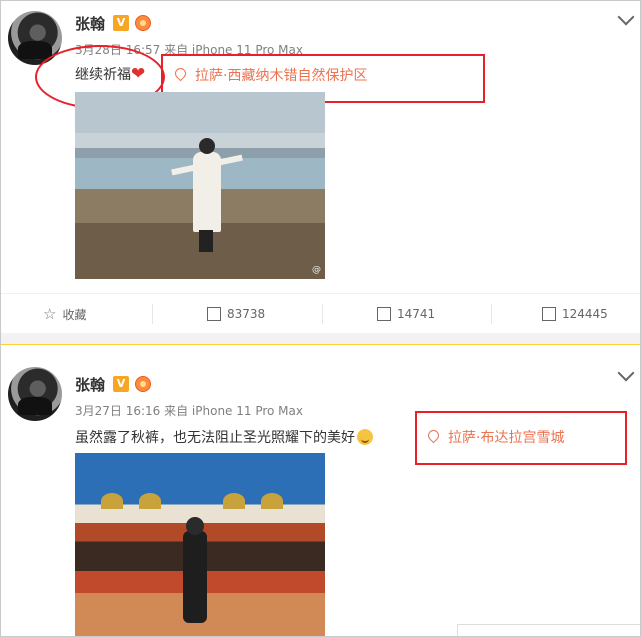 The width and height of the screenshot is (641, 637). I want to click on image-watermark: @, so click(316, 270).